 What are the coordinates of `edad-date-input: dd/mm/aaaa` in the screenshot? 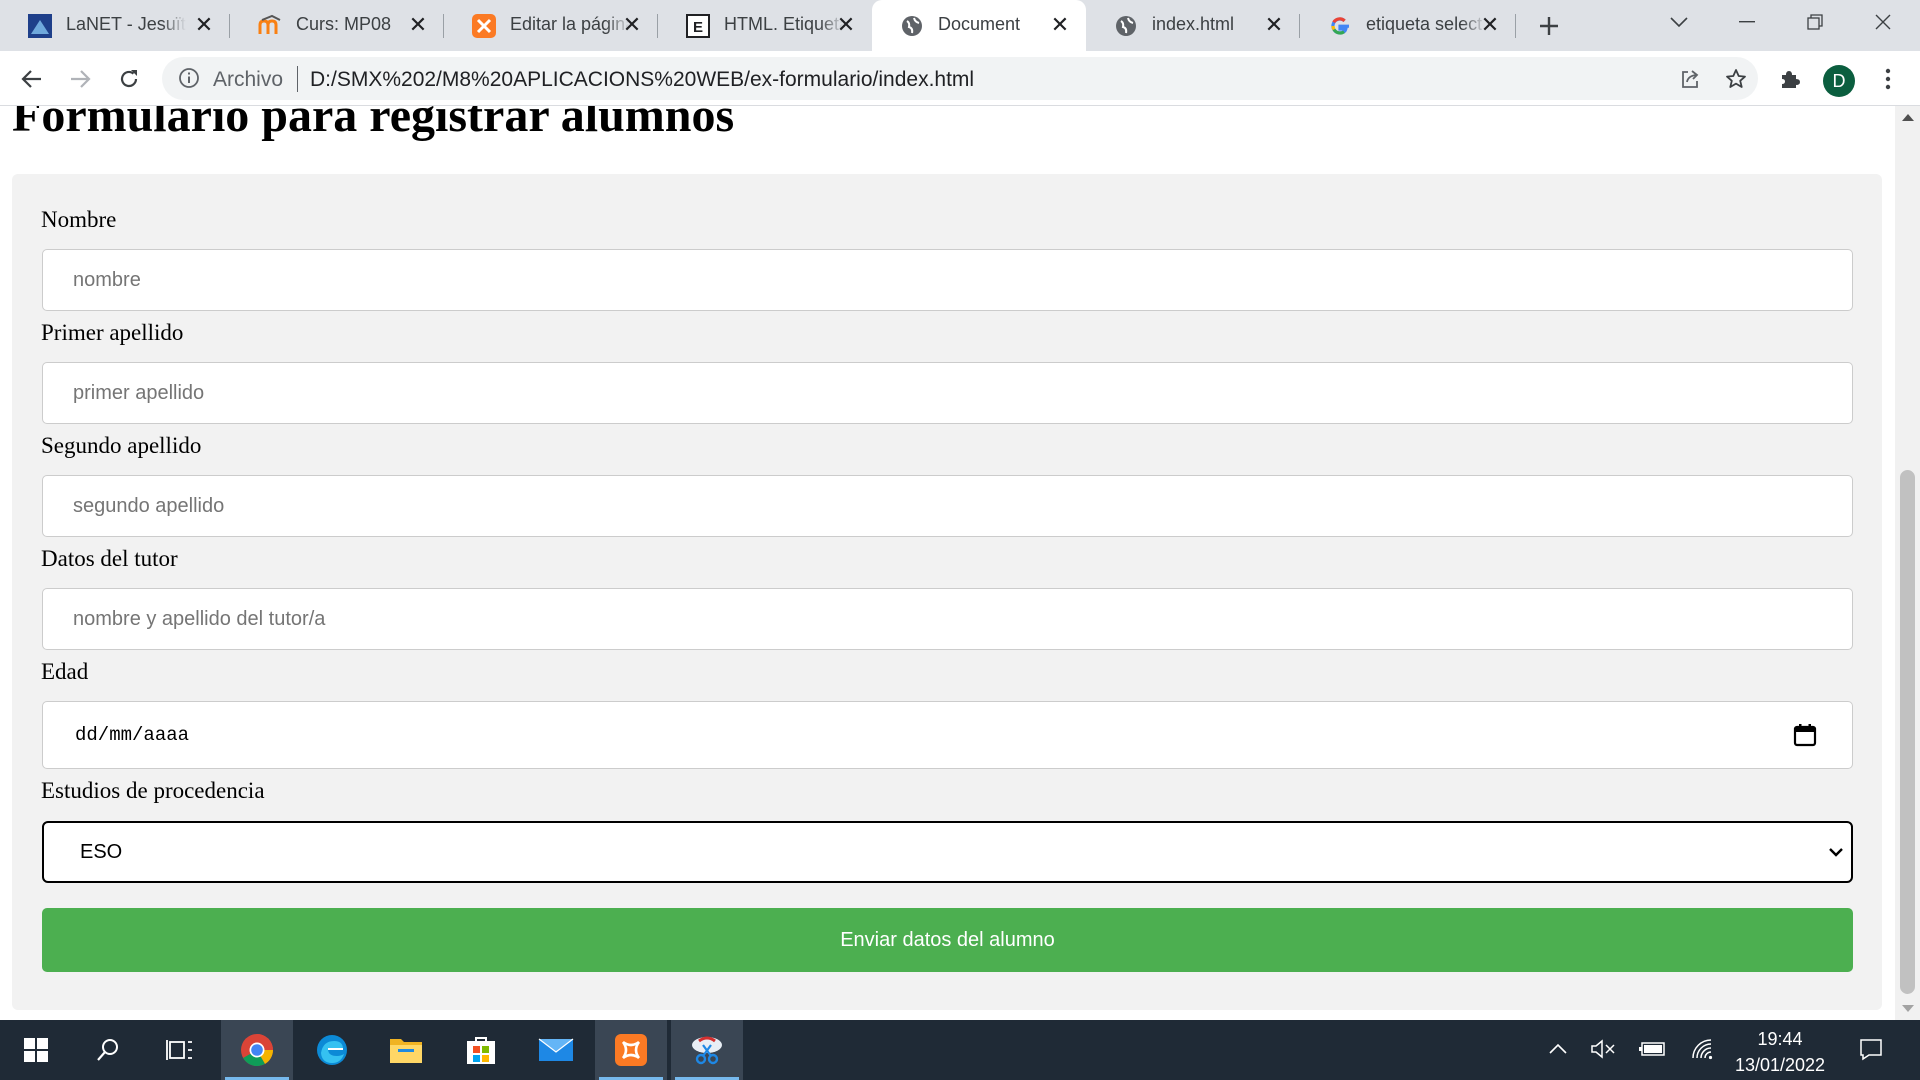 It's located at (947, 735).